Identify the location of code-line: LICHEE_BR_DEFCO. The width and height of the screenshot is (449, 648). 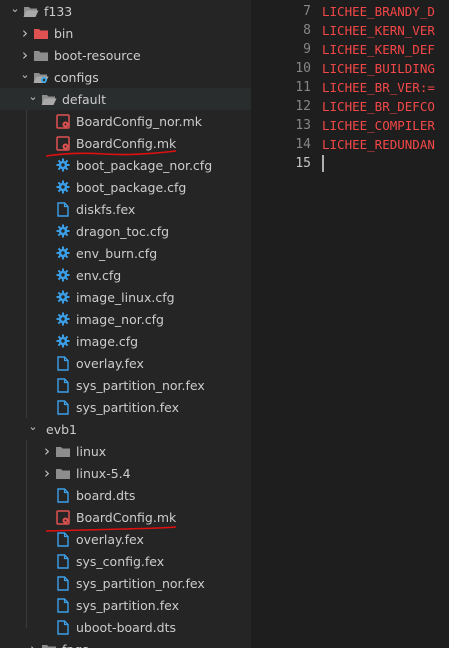
(378, 106).